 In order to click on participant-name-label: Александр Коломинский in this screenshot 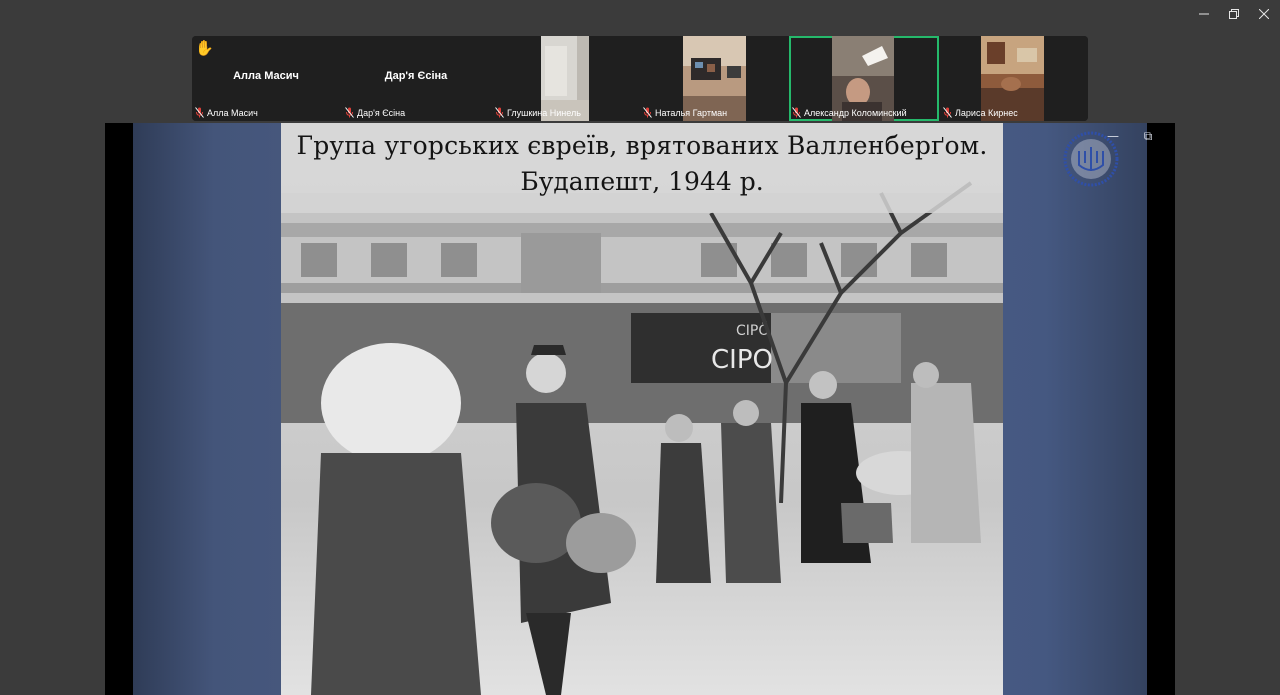, I will do `click(849, 112)`.